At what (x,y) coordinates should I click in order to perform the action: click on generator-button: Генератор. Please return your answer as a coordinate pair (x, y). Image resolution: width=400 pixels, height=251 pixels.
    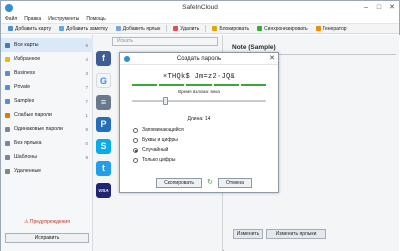
    Looking at the image, I should click on (331, 28).